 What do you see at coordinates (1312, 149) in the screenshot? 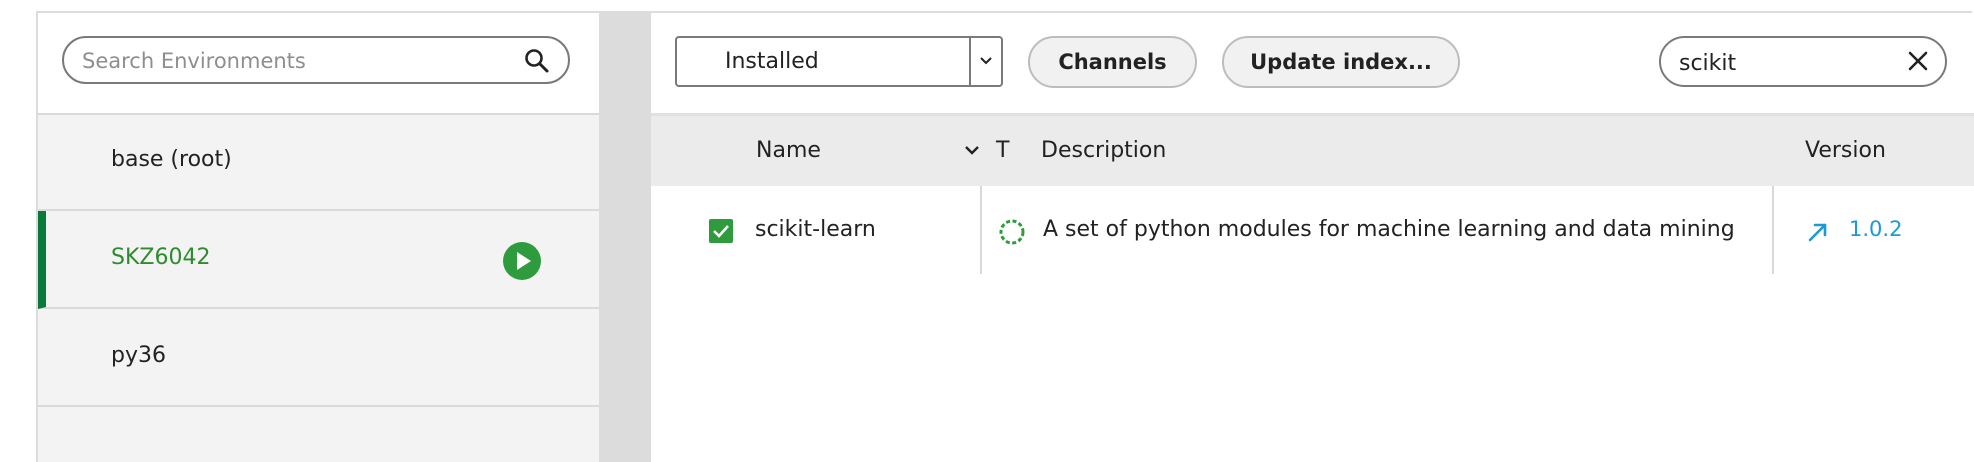
I see `packages-table-header: Name T Description Version` at bounding box center [1312, 149].